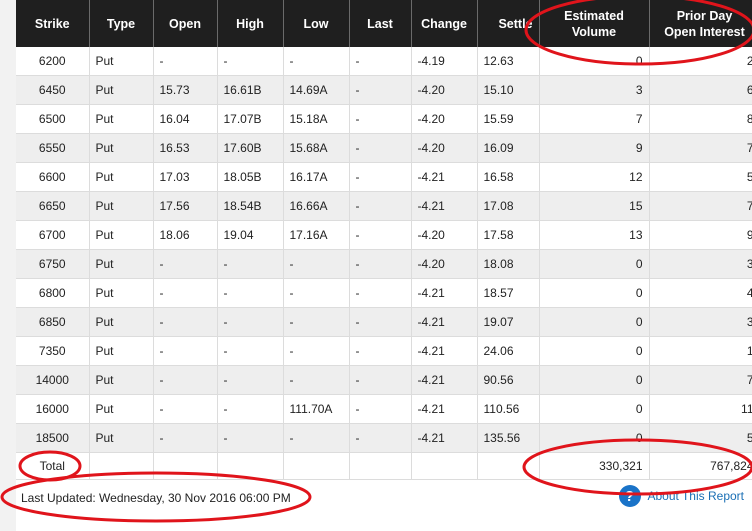 The image size is (752, 531). What do you see at coordinates (316, 90) in the screenshot?
I see `low-cell: 14.69A` at bounding box center [316, 90].